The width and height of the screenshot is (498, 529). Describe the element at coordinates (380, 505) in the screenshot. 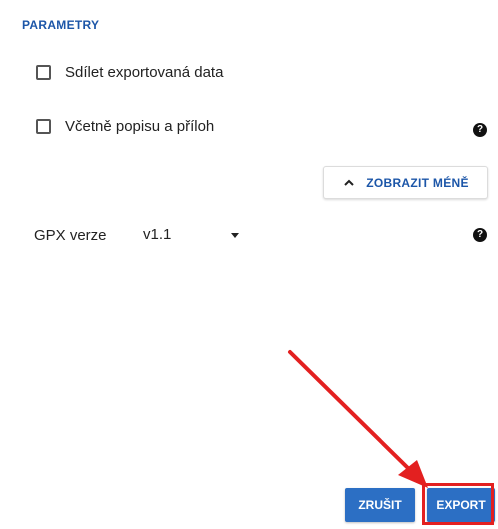

I see `cancel-button: ZRUŠIT` at that location.